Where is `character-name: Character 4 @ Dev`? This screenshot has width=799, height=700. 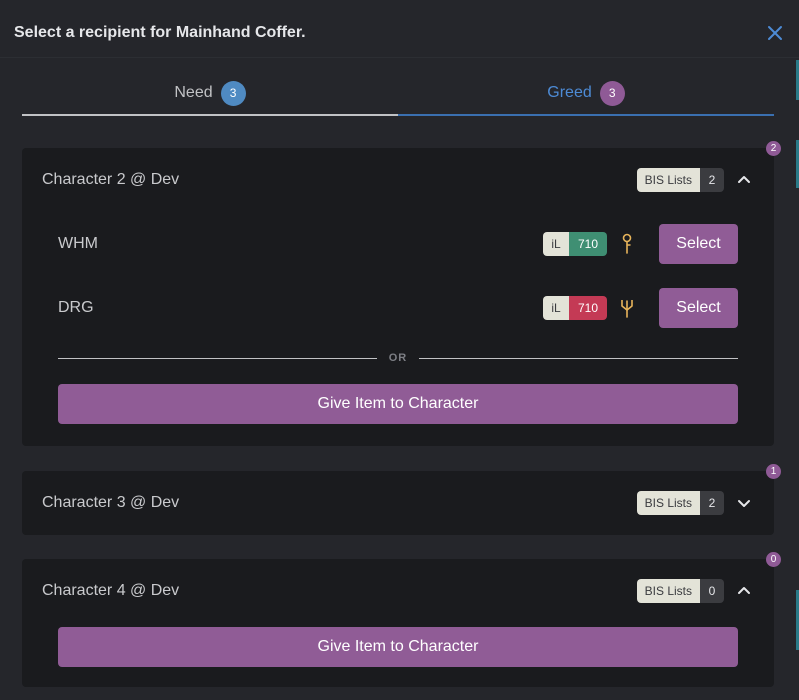 character-name: Character 4 @ Dev is located at coordinates (111, 590).